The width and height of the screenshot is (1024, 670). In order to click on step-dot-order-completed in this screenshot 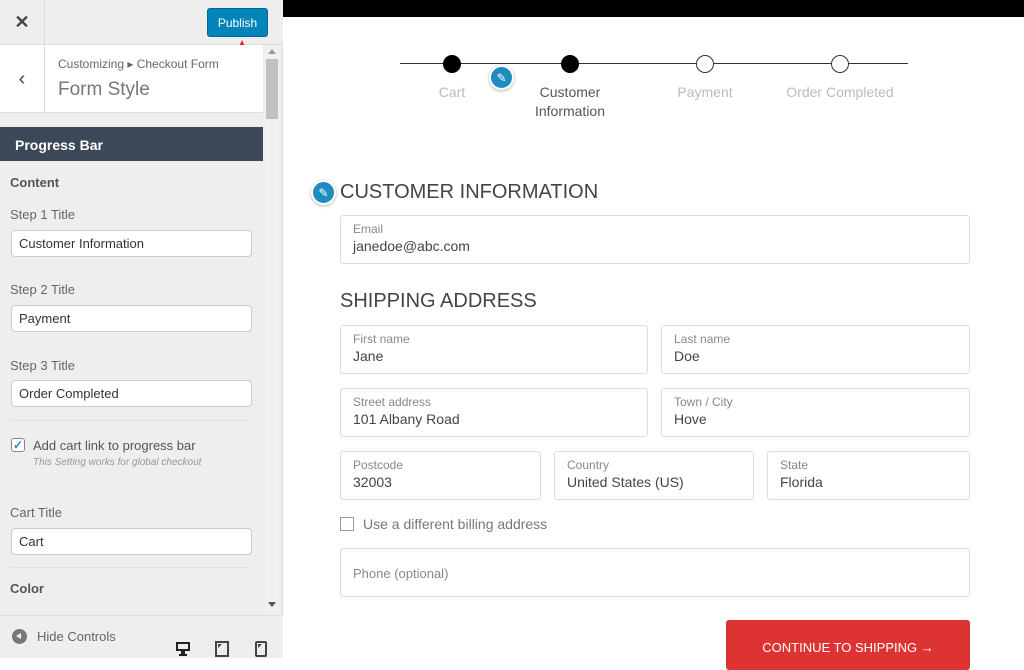, I will do `click(840, 64)`.